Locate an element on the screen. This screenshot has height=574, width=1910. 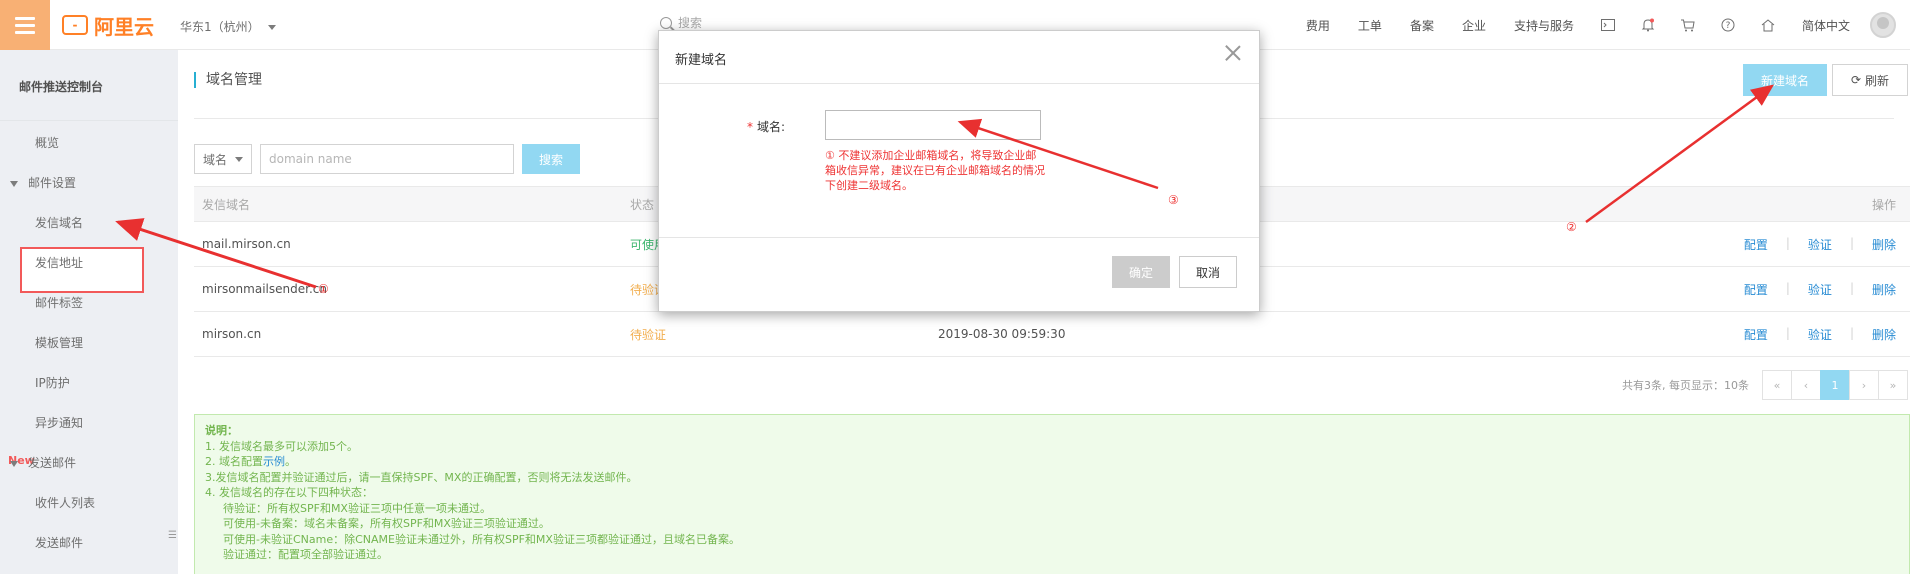
cancel-button: 取消 is located at coordinates (1208, 272).